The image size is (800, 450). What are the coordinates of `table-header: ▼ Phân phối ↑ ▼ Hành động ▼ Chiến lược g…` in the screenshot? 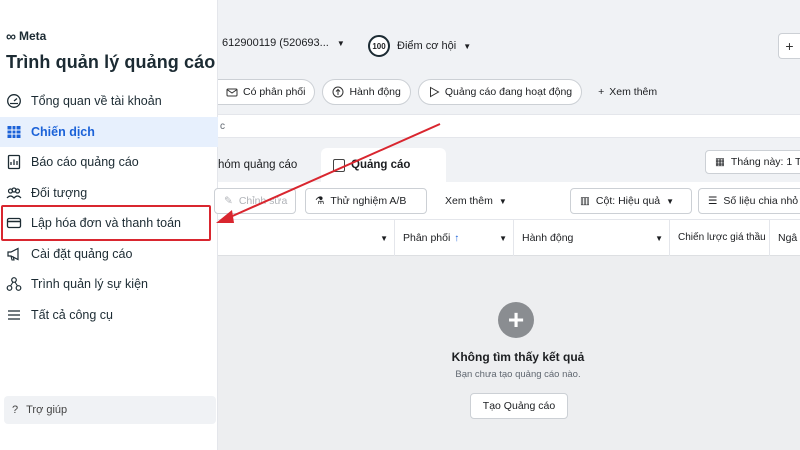 It's located at (509, 238).